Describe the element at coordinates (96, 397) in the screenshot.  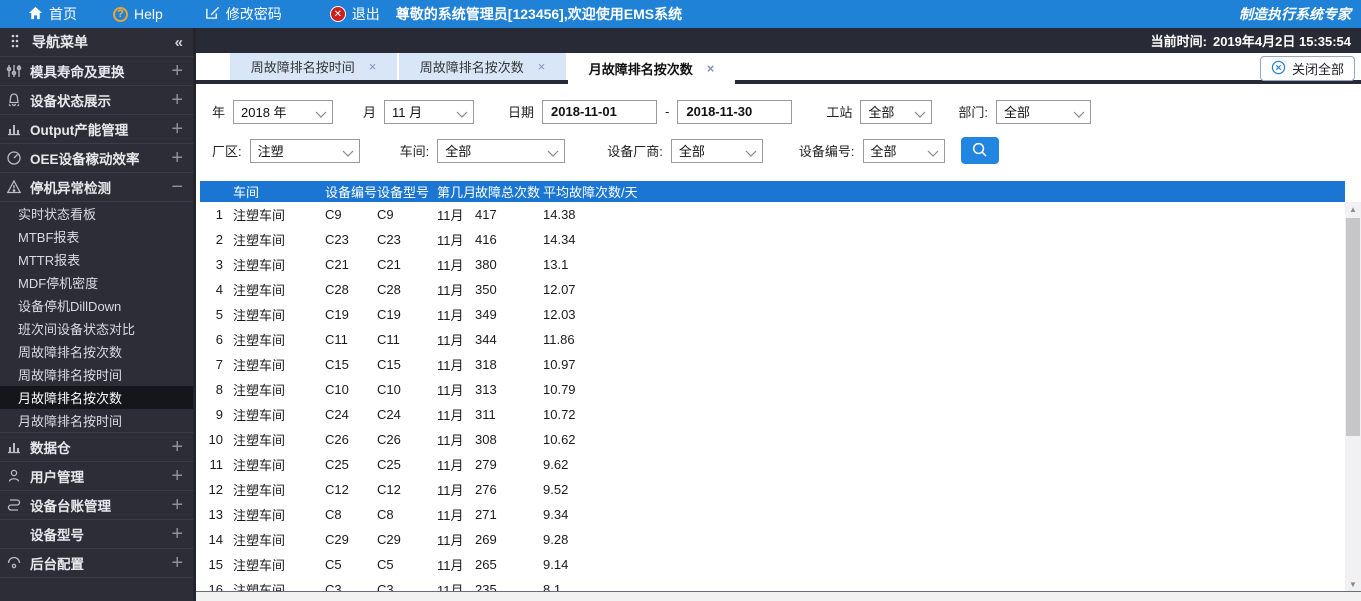
I see `sidebar-submenu-item: 月故障排名按次数` at that location.